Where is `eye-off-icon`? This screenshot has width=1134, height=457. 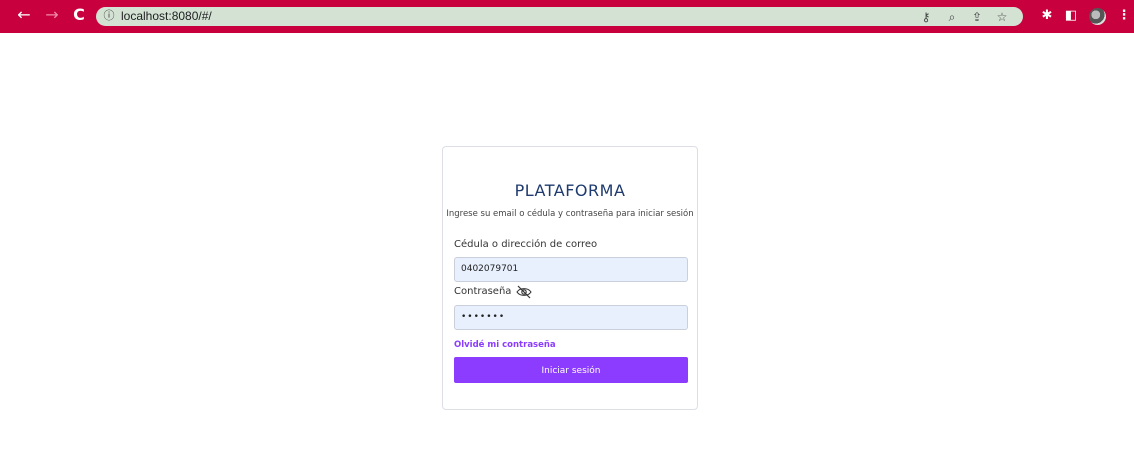 eye-off-icon is located at coordinates (524, 292).